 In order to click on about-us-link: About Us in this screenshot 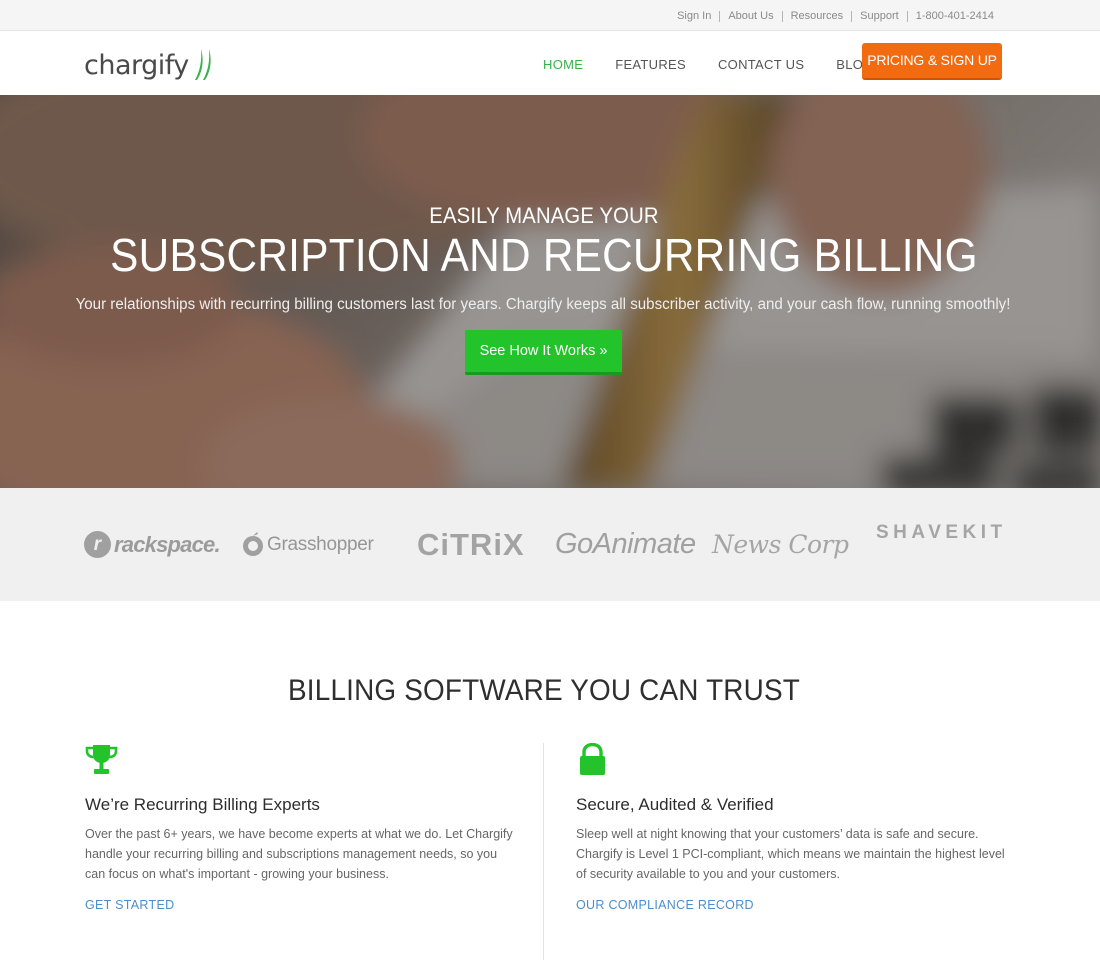, I will do `click(750, 16)`.